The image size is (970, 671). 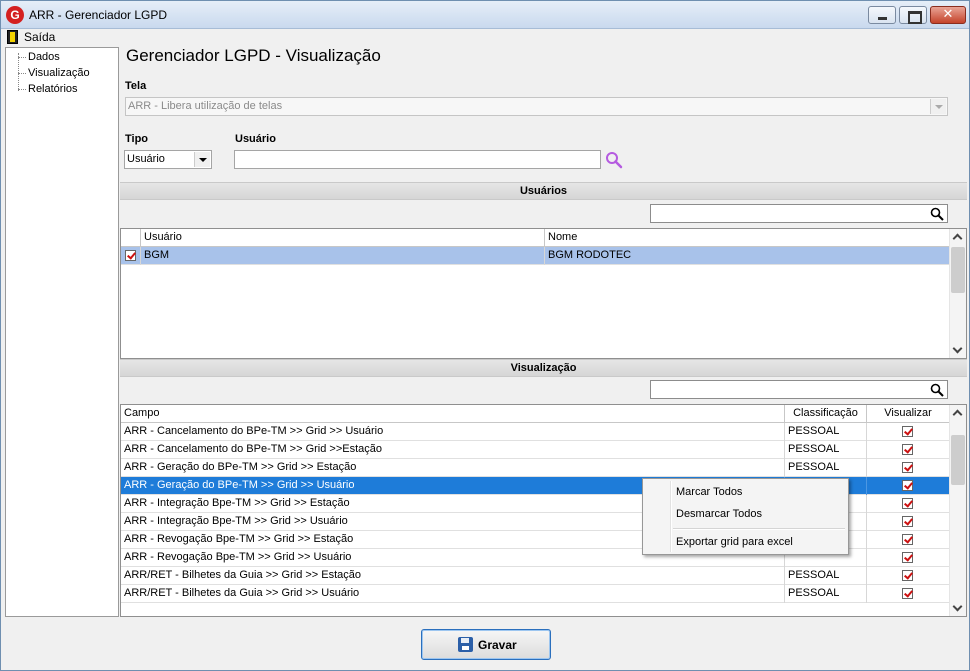 What do you see at coordinates (747, 256) in the screenshot?
I see `cell-nome: BGM RODOTEC` at bounding box center [747, 256].